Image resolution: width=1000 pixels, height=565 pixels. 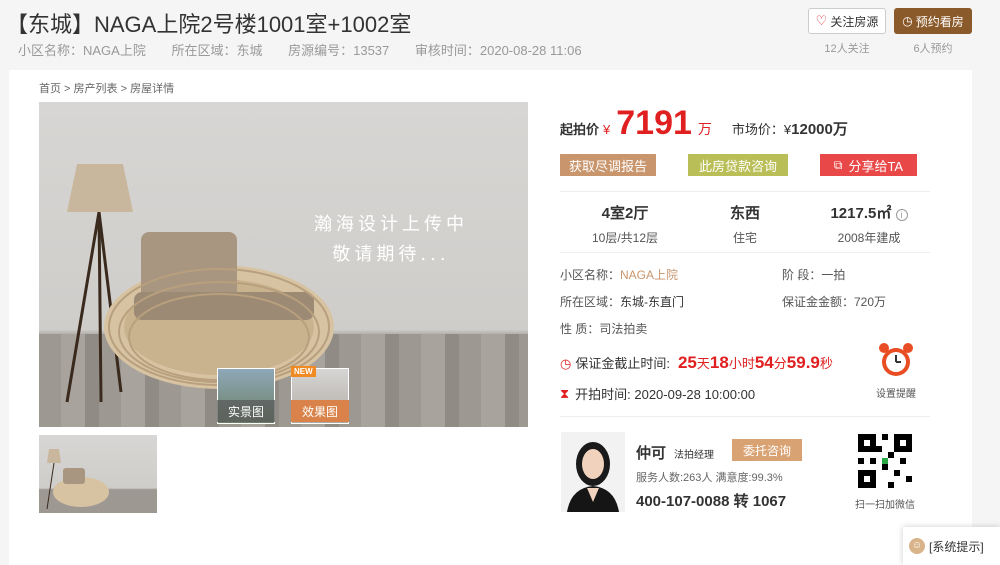 I want to click on community-link: NAGA上院, so click(x=649, y=275).